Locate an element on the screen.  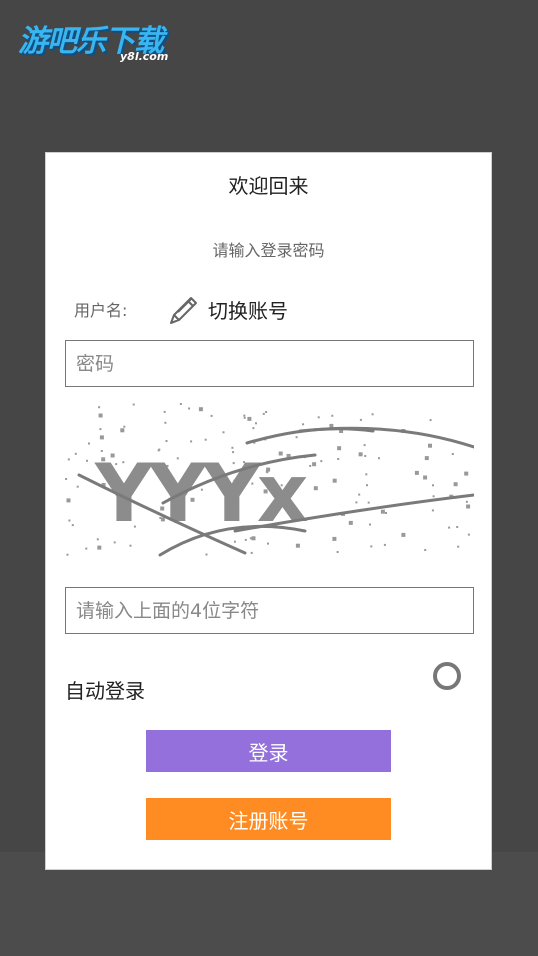
login-button: 登录 is located at coordinates (268, 751).